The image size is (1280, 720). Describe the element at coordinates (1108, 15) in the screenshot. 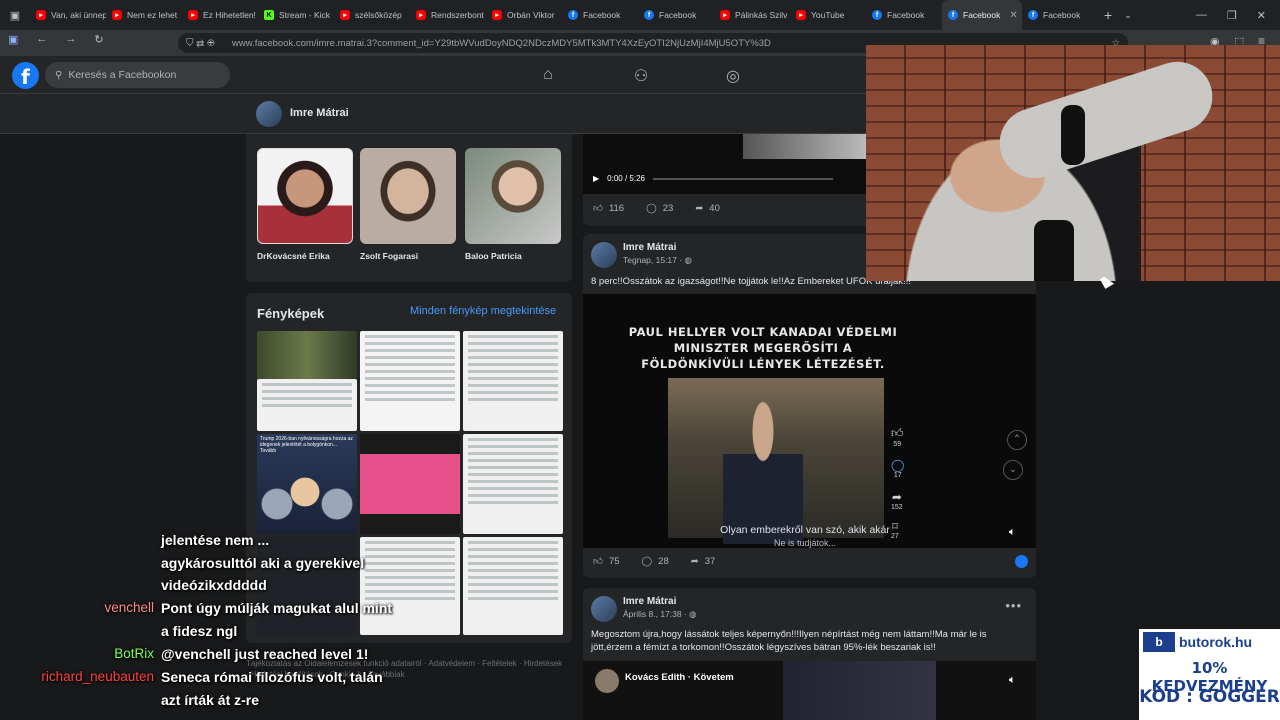

I see `new-tab-button: +` at that location.